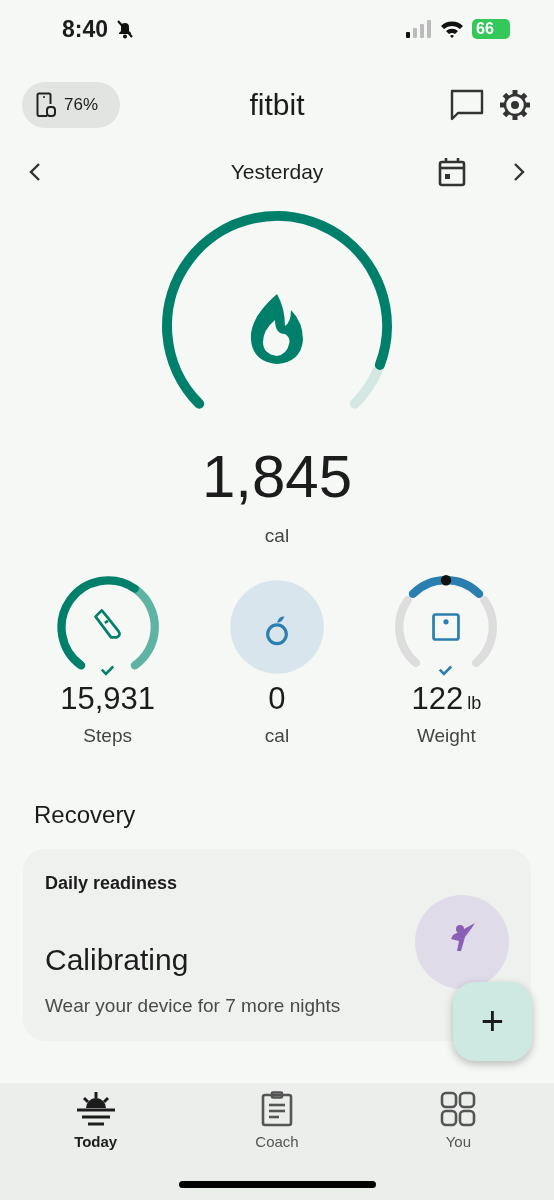 The width and height of the screenshot is (554, 1200). What do you see at coordinates (474, 703) in the screenshot?
I see `metric-unit: lb` at bounding box center [474, 703].